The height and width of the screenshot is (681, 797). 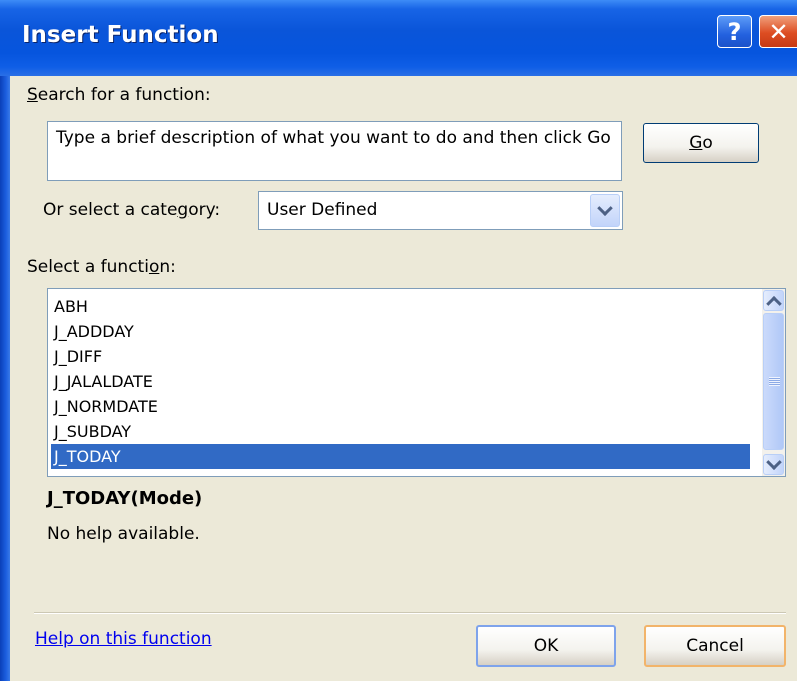 I want to click on search-label: Search for a function:, so click(x=119, y=95).